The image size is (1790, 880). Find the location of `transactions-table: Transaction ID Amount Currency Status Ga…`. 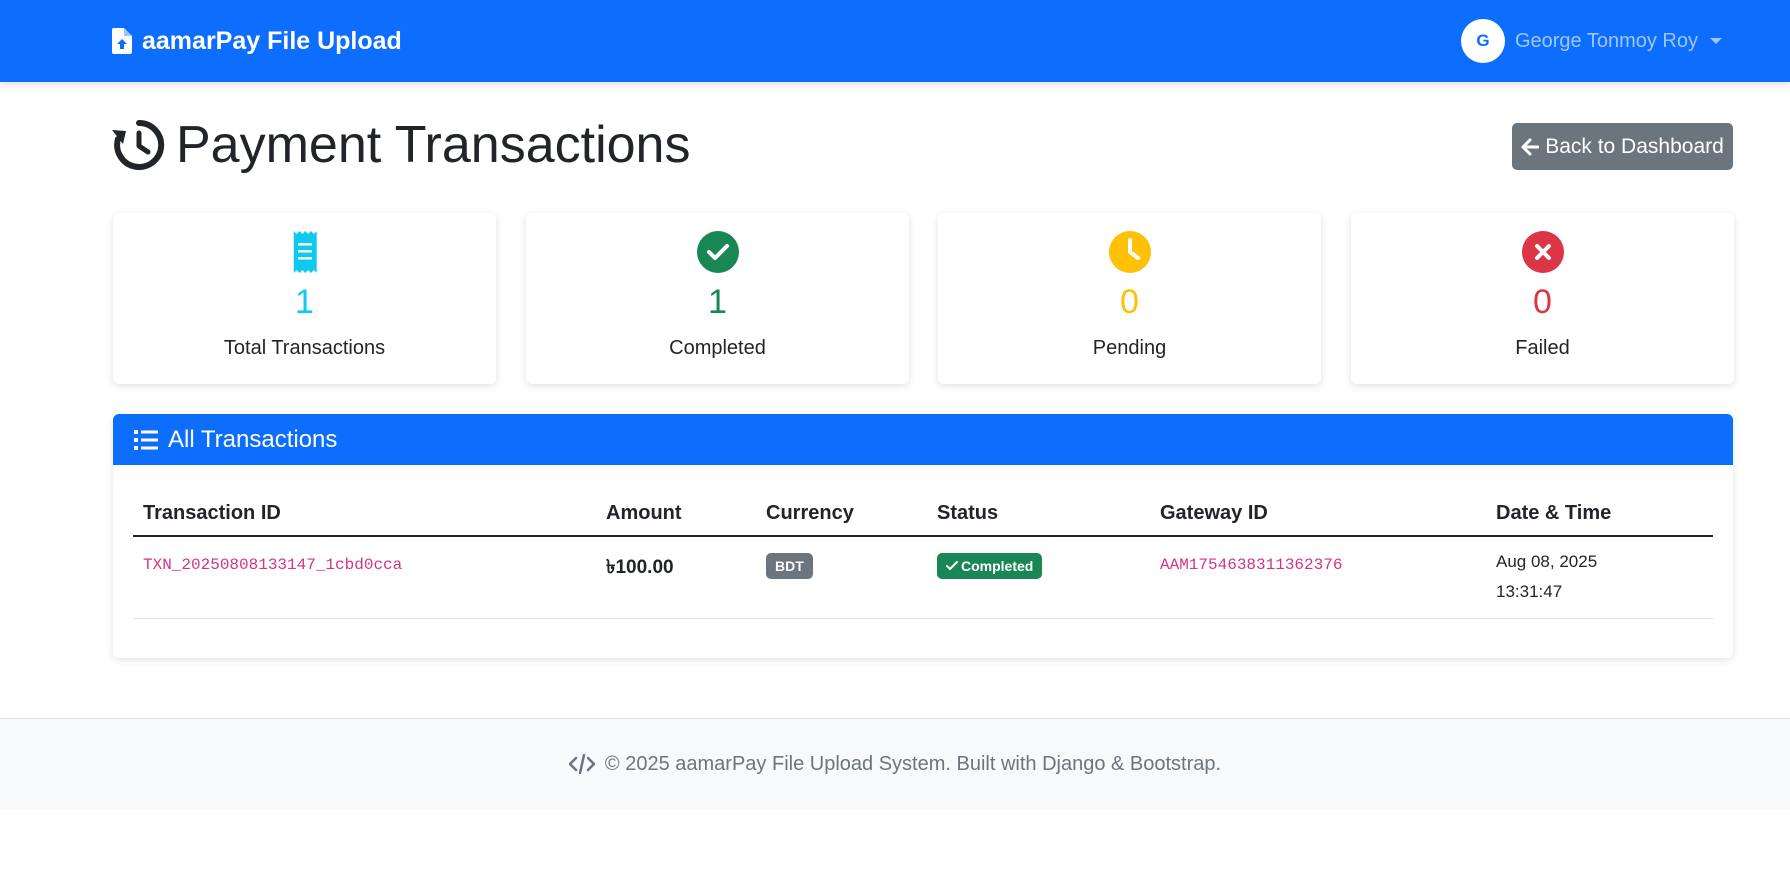

transactions-table: Transaction ID Amount Currency Status Ga… is located at coordinates (923, 555).